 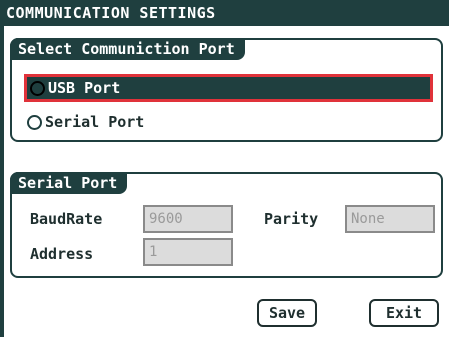 I want to click on address-label: Address, so click(x=62, y=254).